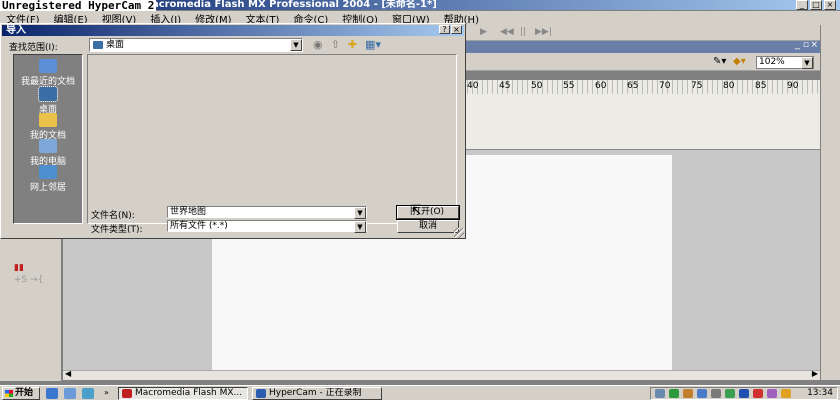 The height and width of the screenshot is (400, 840). What do you see at coordinates (48, 172) in the screenshot?
I see `network-places-icon` at bounding box center [48, 172].